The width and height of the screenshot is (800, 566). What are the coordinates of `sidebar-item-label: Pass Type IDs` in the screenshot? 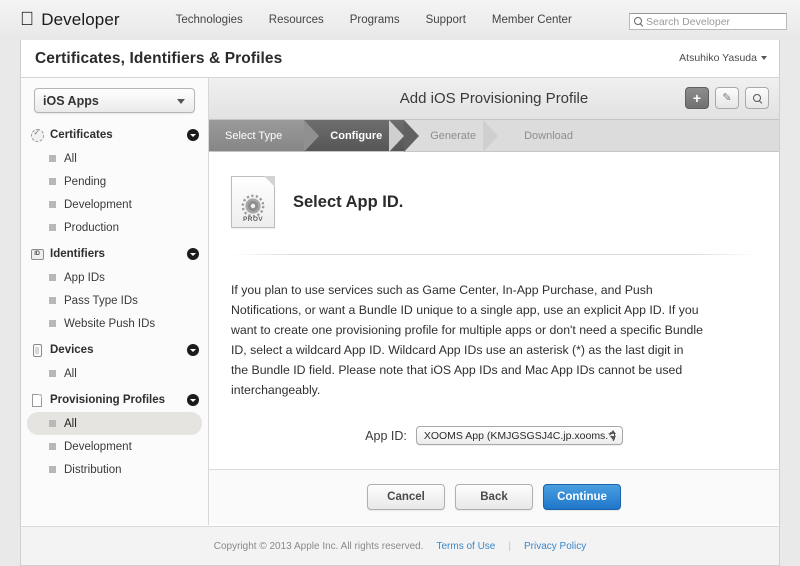 It's located at (101, 300).